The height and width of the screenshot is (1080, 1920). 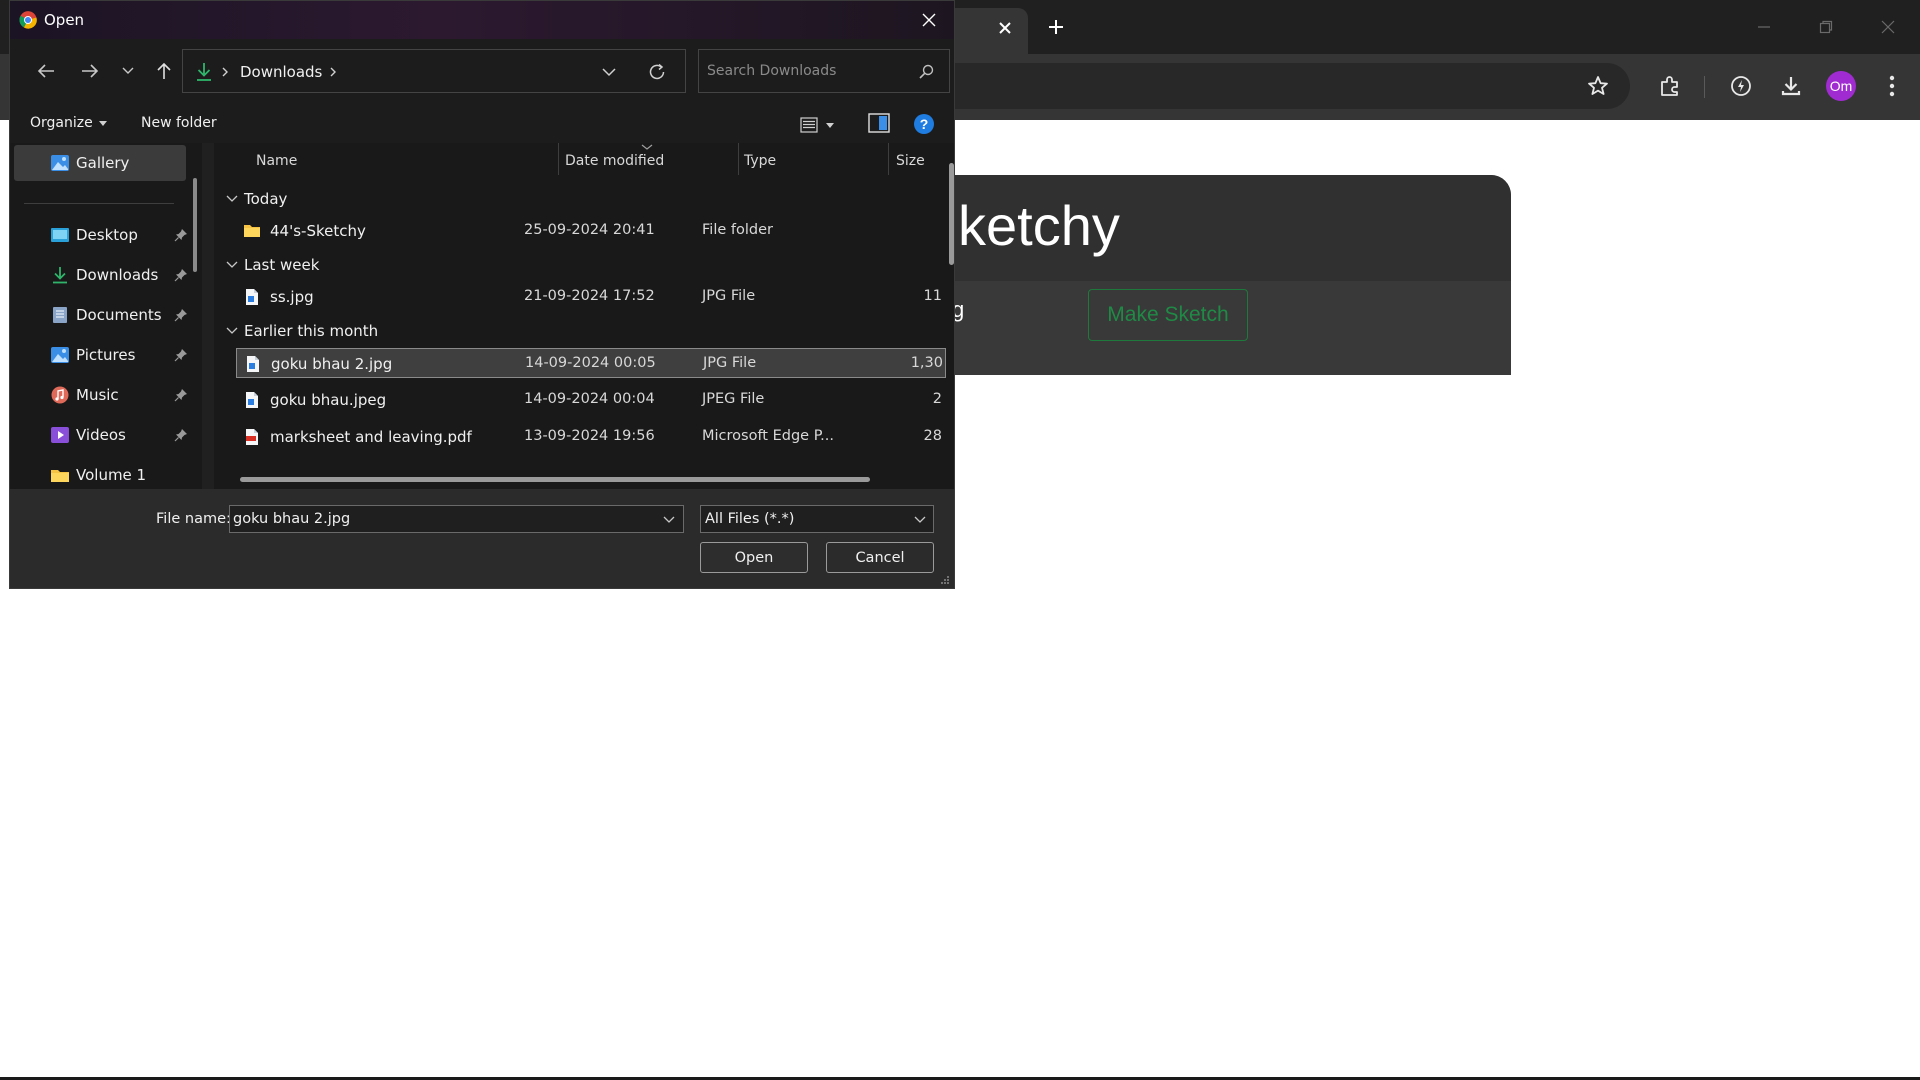 I want to click on recent-locations-chevron-icon, so click(x=128, y=71).